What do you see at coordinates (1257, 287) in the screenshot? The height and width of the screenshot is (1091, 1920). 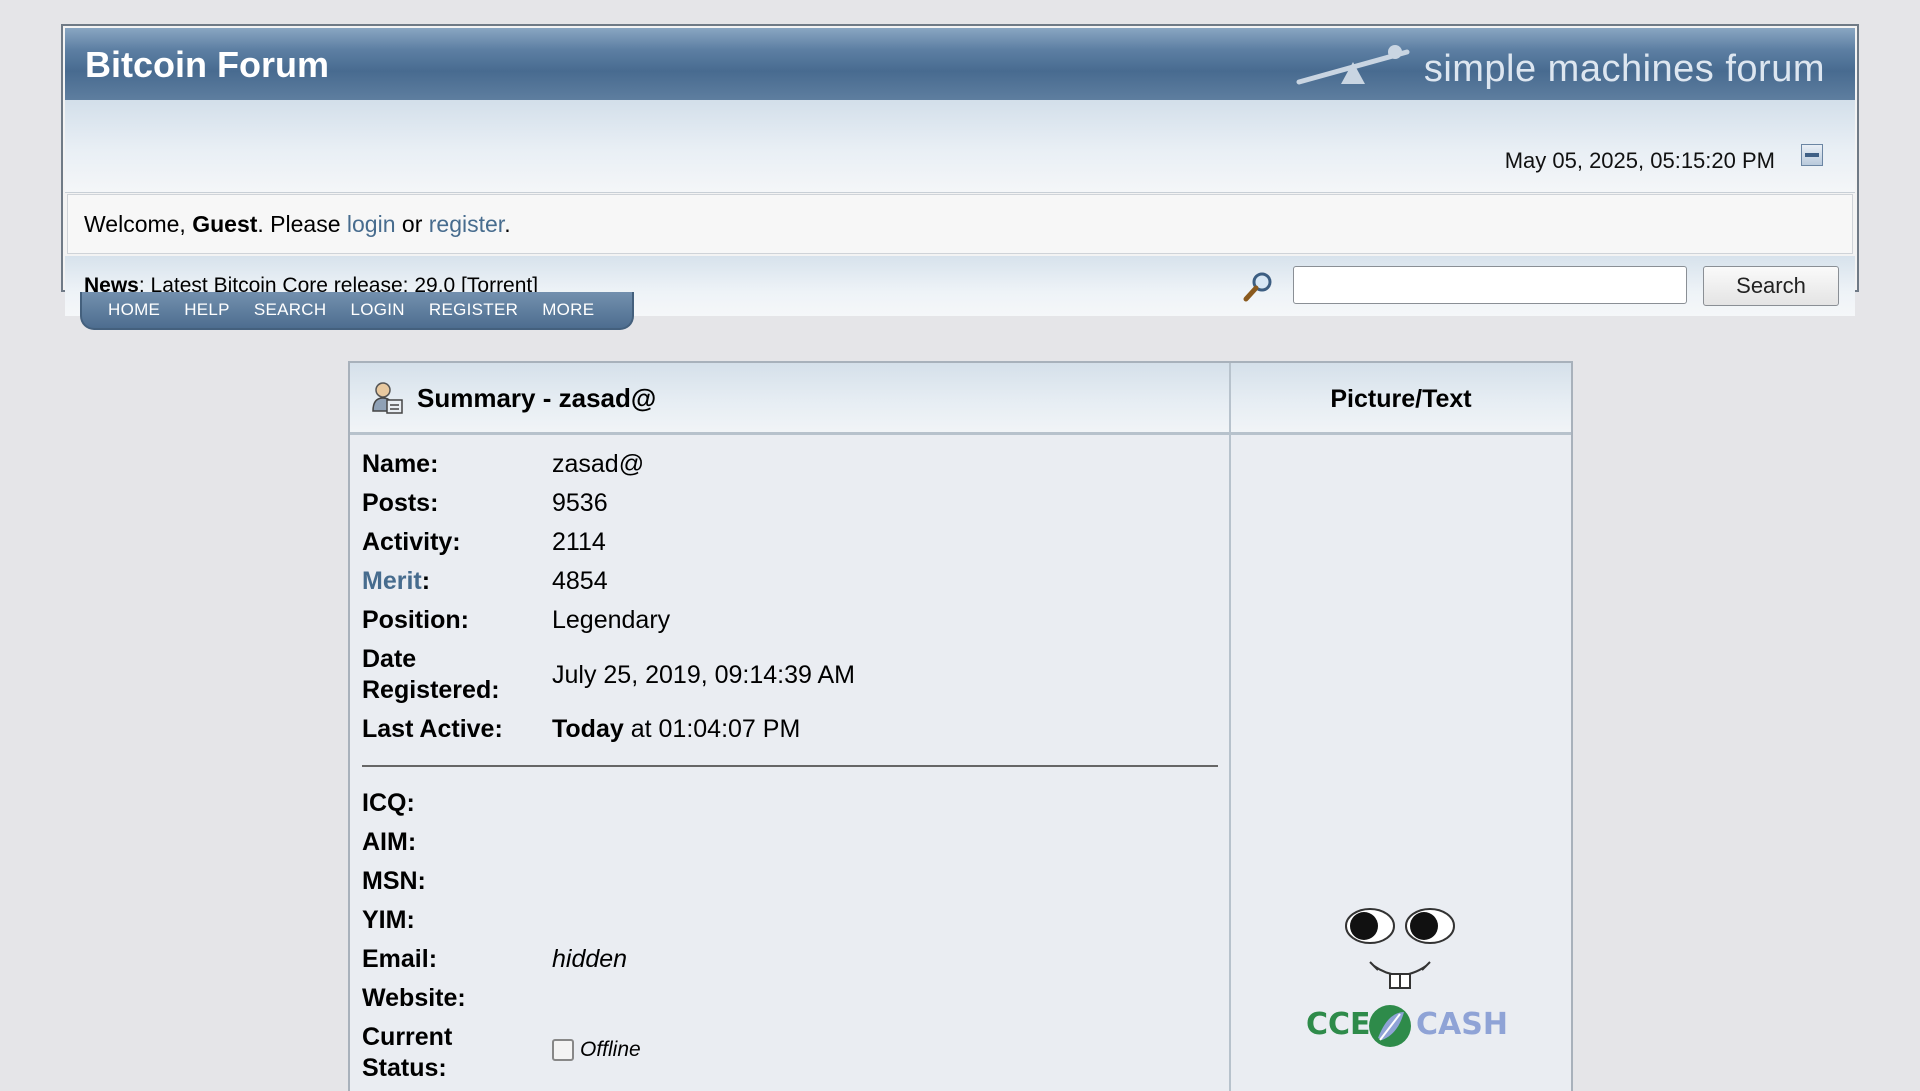 I see `magnifier-icon` at bounding box center [1257, 287].